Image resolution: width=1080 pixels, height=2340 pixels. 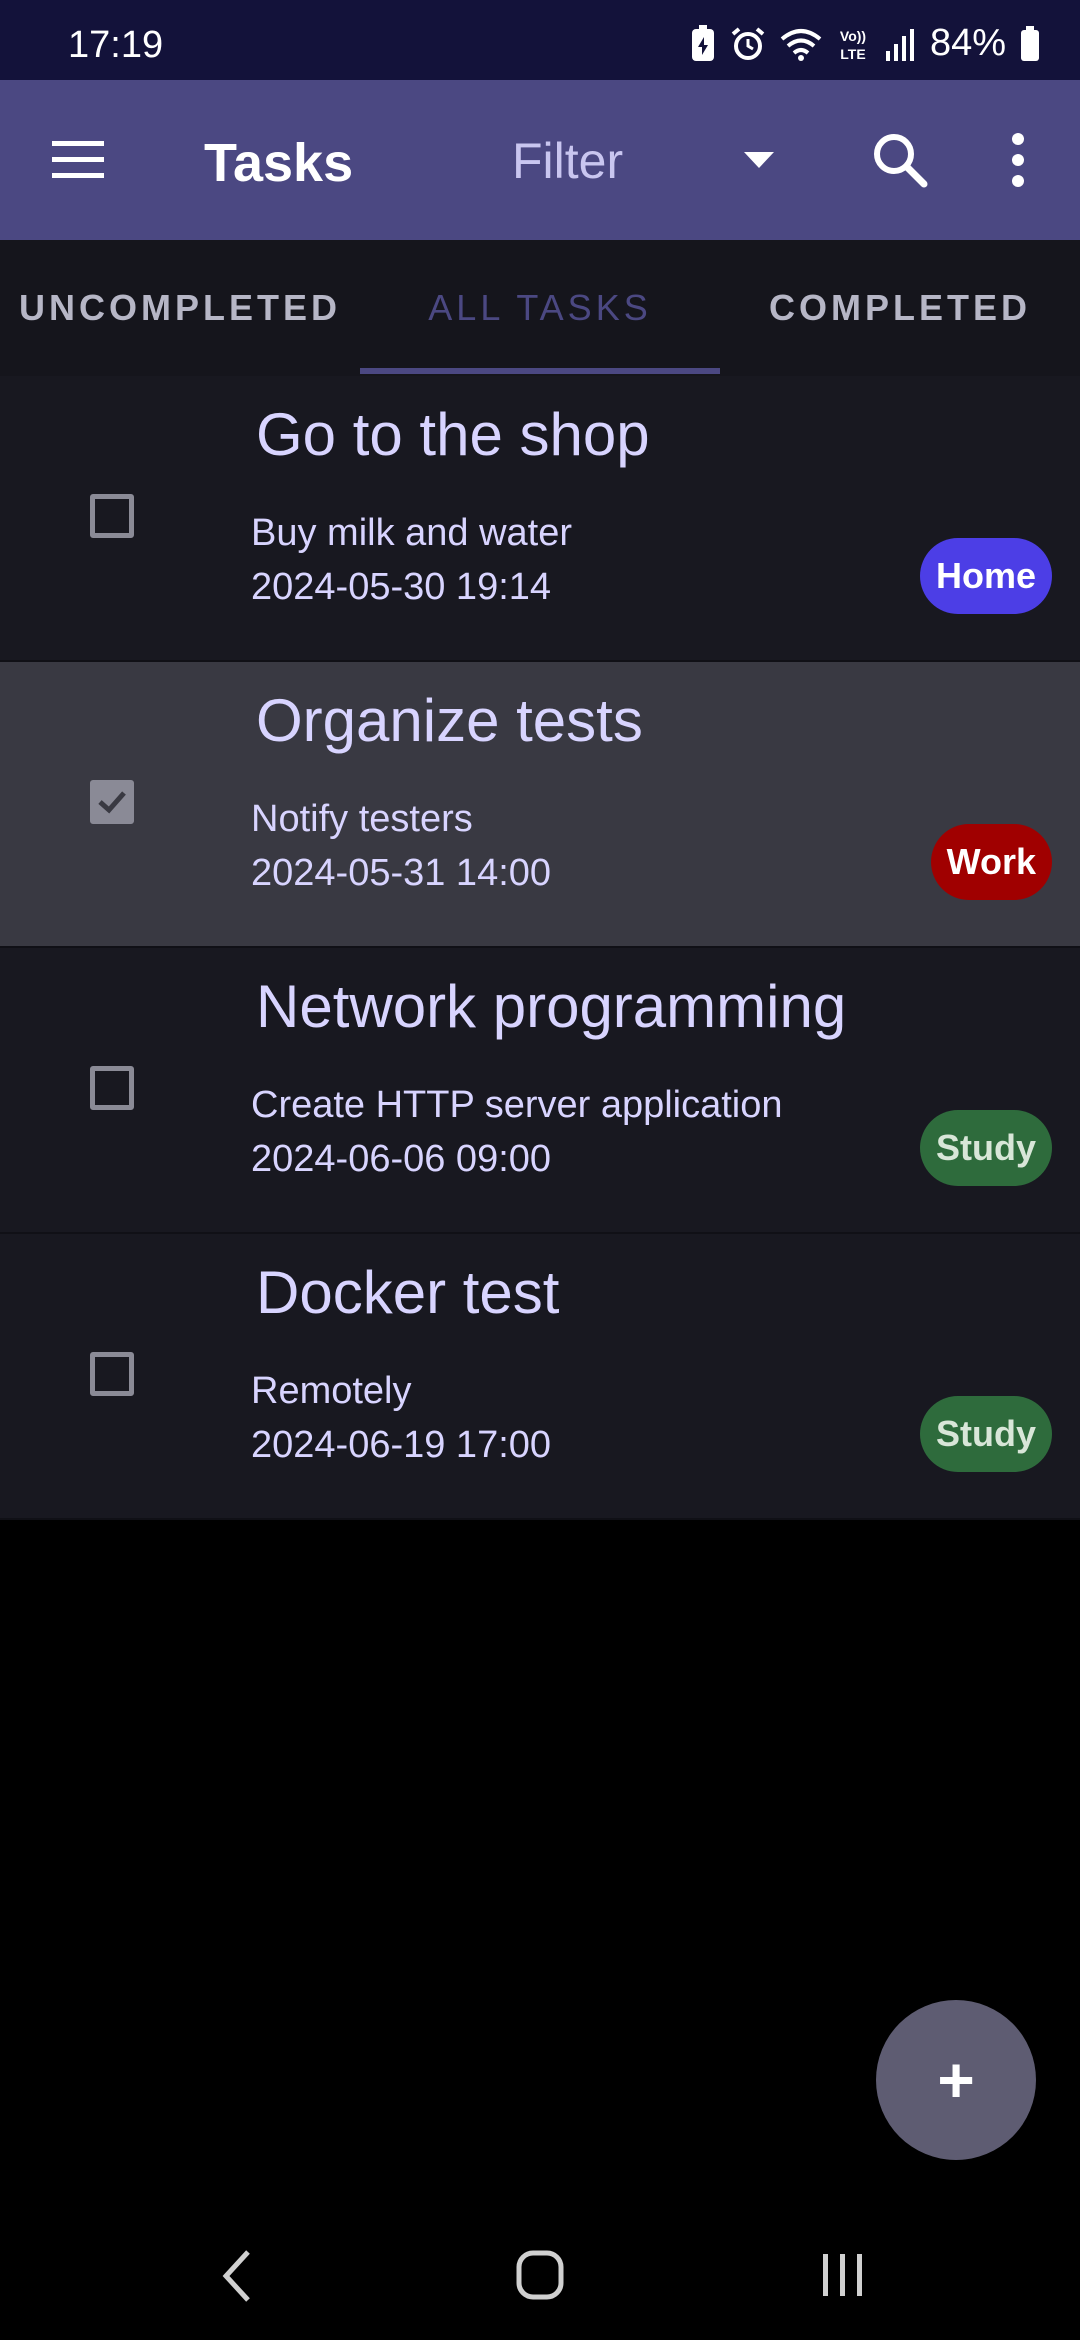 I want to click on battery-percent: 84%, so click(x=967, y=43).